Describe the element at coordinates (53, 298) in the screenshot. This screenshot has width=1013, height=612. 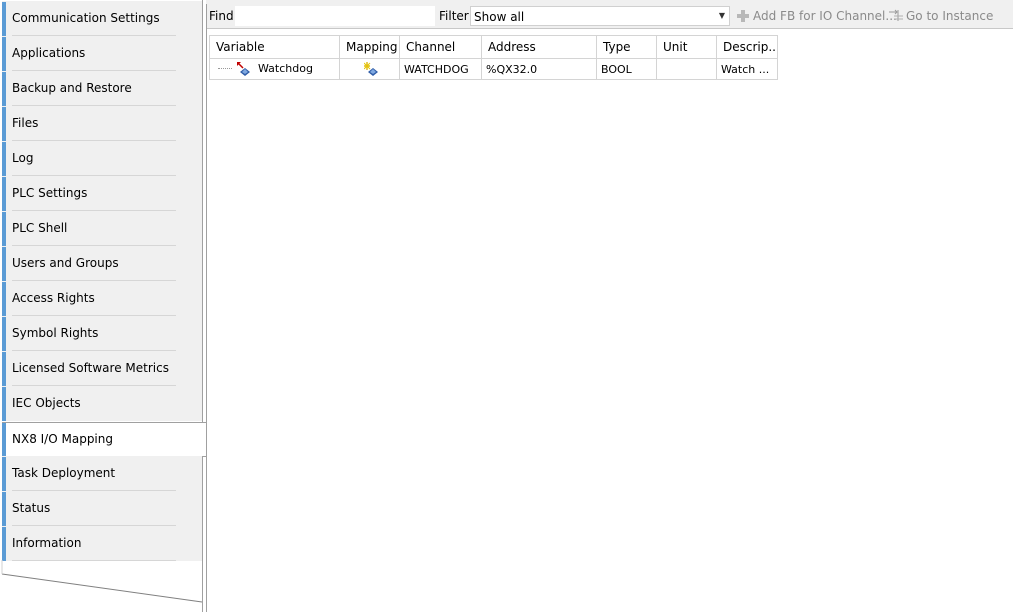
I see `tab-label: Access Rights` at that location.